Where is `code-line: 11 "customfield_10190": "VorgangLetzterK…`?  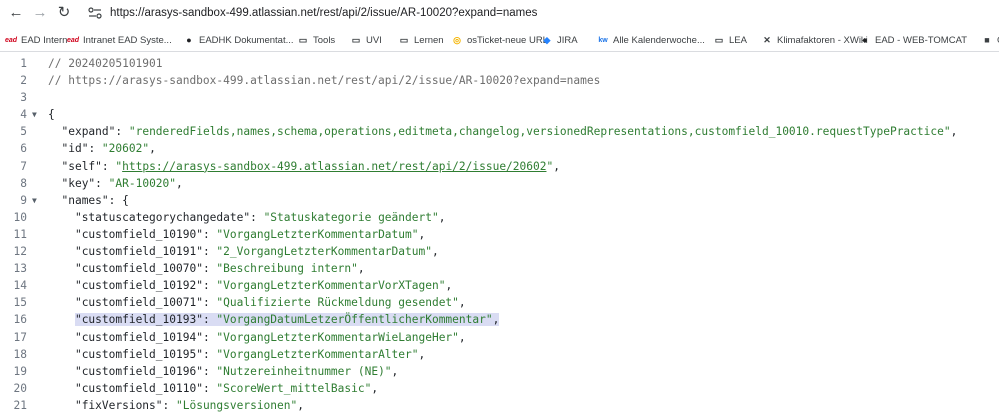
code-line: 11 "customfield_10190": "VorgangLetzterK… is located at coordinates (499, 234).